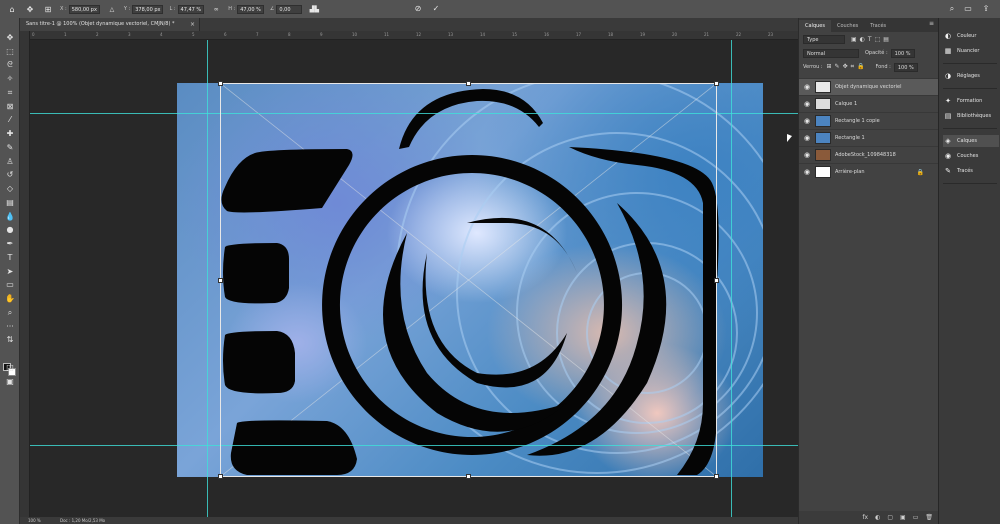  What do you see at coordinates (971, 156) in the screenshot?
I see `dock-item-couches: ◉ Couches` at bounding box center [971, 156].